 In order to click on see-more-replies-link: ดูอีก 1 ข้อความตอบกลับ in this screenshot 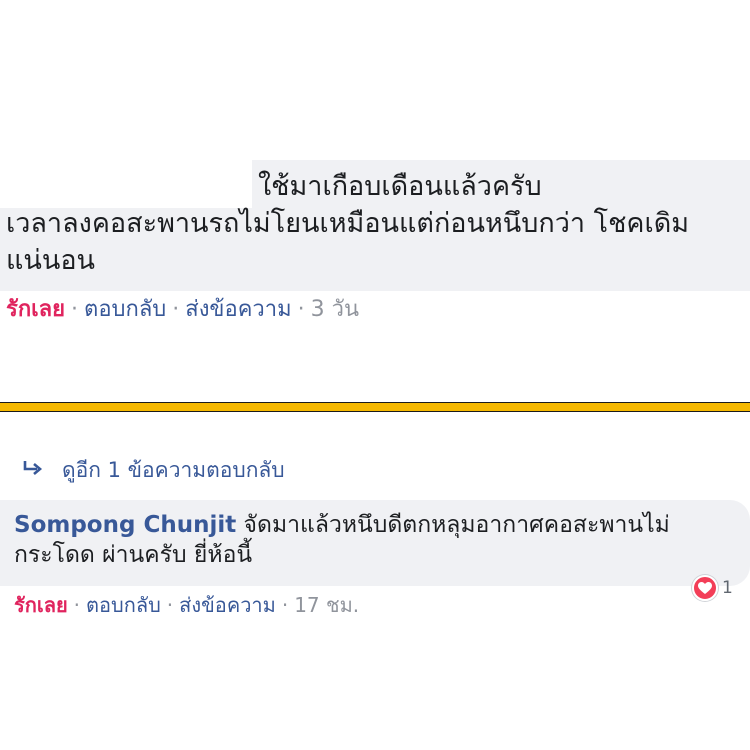, I will do `click(153, 470)`.